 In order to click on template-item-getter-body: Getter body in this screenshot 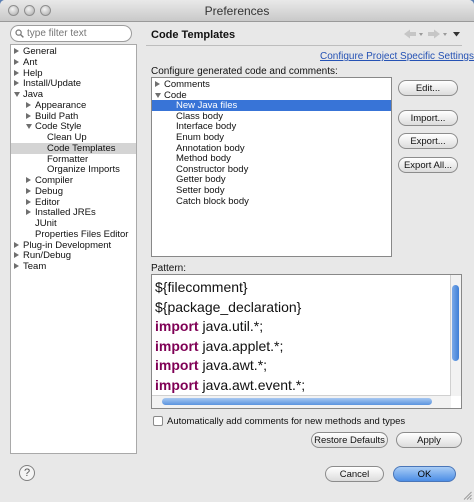, I will do `click(271, 179)`.